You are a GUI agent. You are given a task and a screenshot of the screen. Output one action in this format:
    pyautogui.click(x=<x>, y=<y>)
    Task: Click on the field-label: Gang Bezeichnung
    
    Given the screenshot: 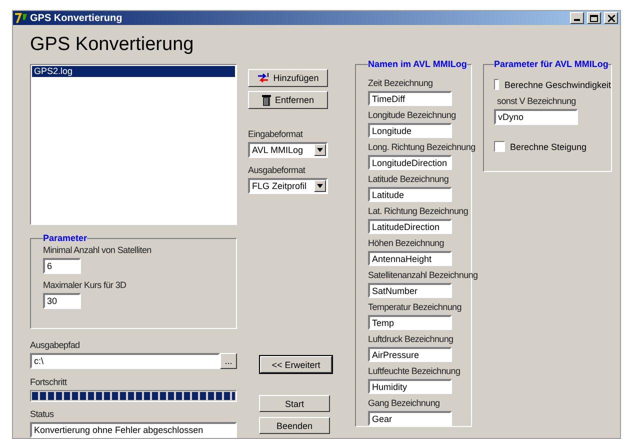 What is the action you would take?
    pyautogui.click(x=404, y=403)
    